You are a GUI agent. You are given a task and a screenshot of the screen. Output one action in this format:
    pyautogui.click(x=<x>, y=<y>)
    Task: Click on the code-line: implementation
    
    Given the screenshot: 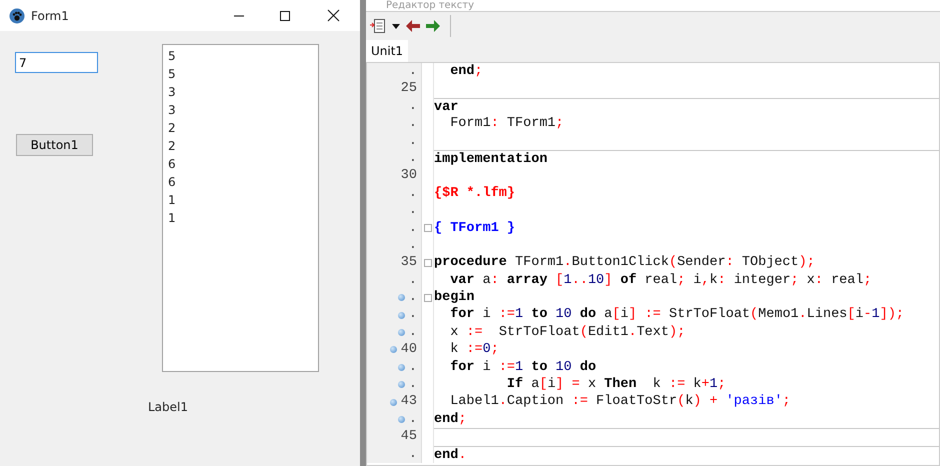 What is the action you would take?
    pyautogui.click(x=491, y=159)
    